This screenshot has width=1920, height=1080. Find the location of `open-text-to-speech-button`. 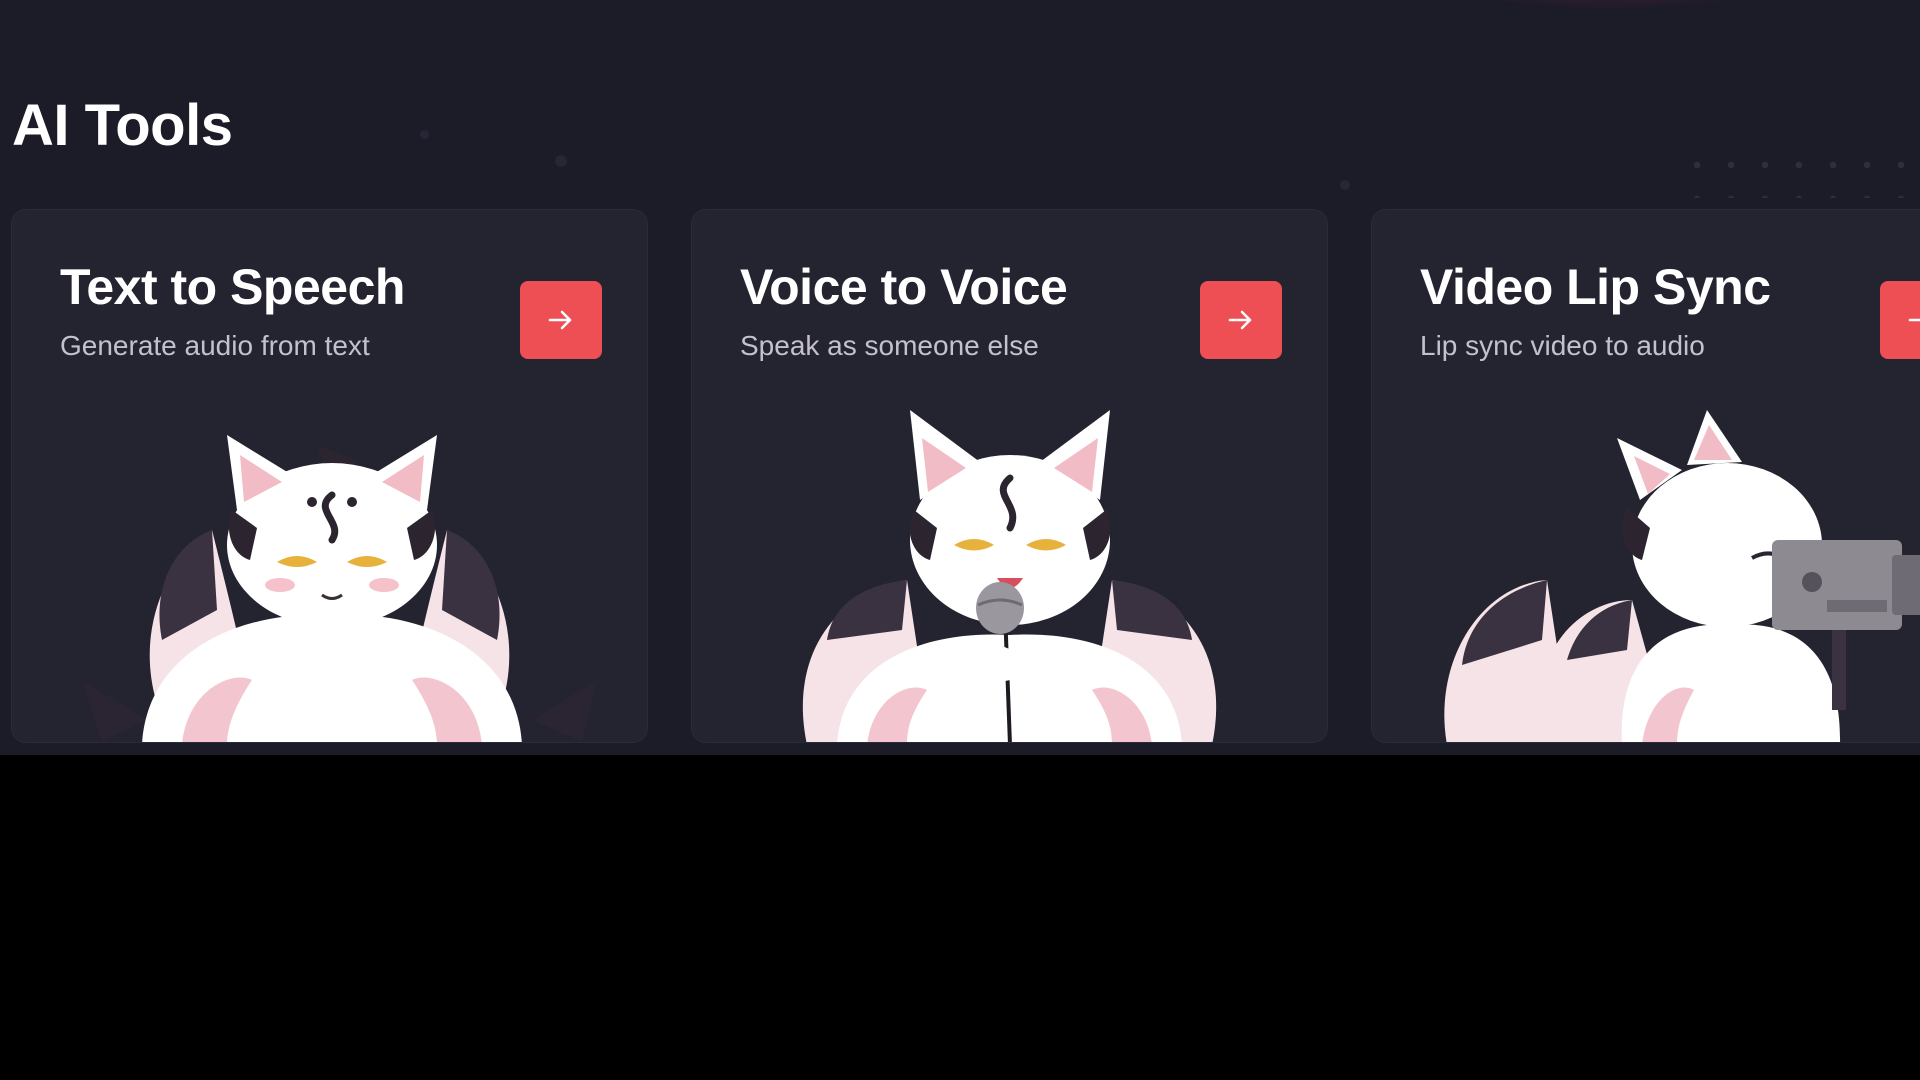

open-text-to-speech-button is located at coordinates (561, 320).